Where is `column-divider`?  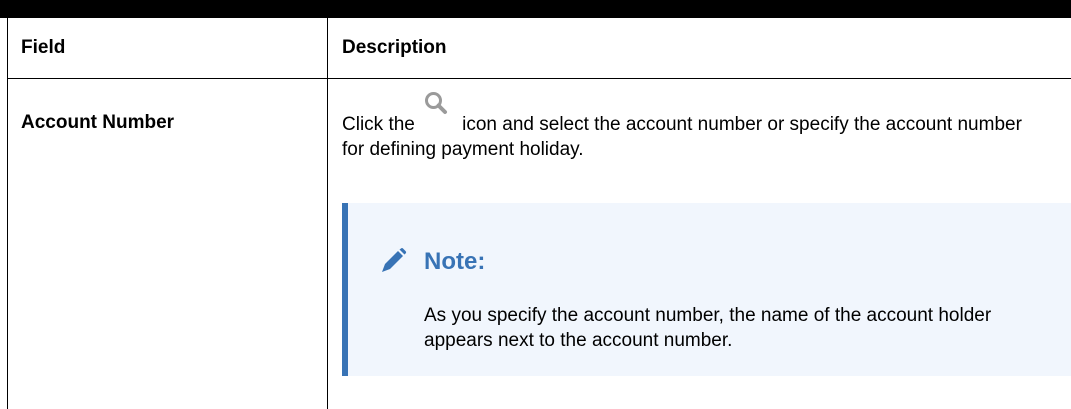 column-divider is located at coordinates (327, 213).